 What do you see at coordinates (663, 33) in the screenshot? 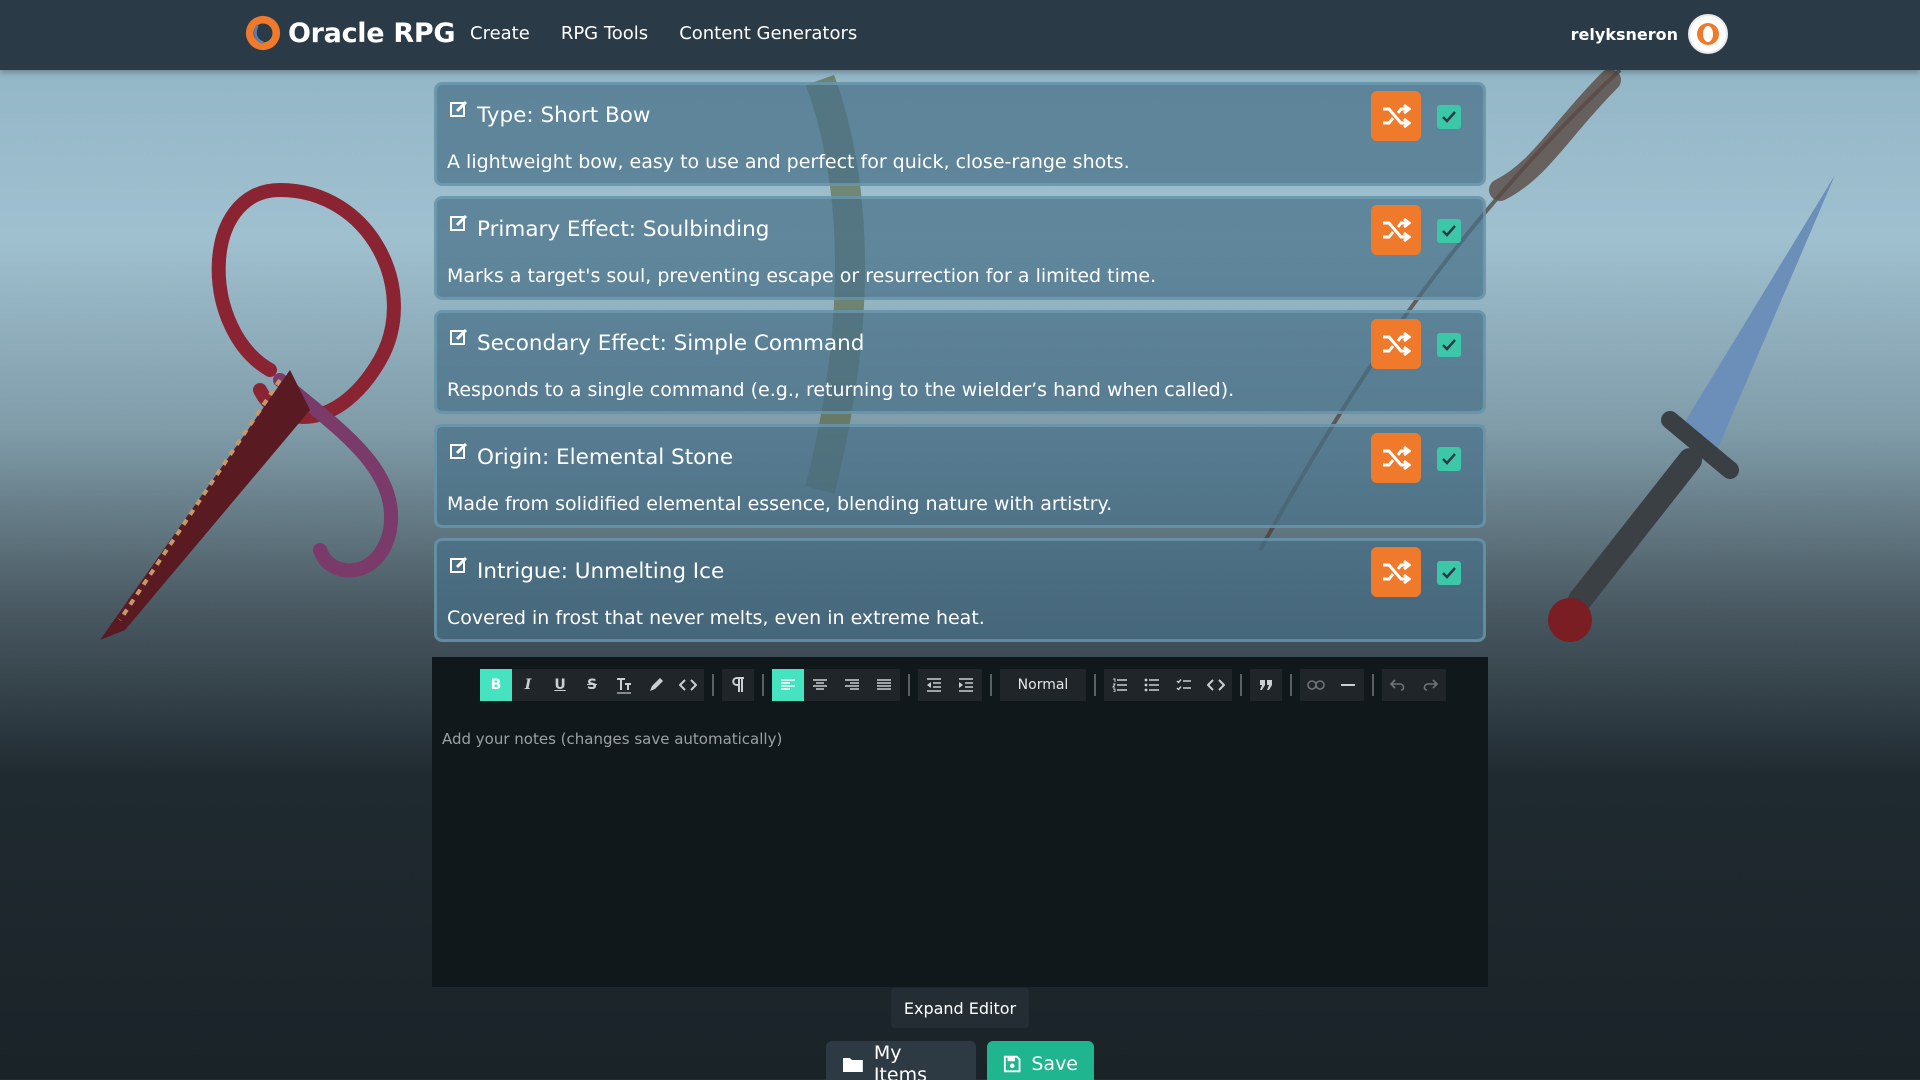
I see `nav-links: Create RPG Tools Content Generators` at bounding box center [663, 33].